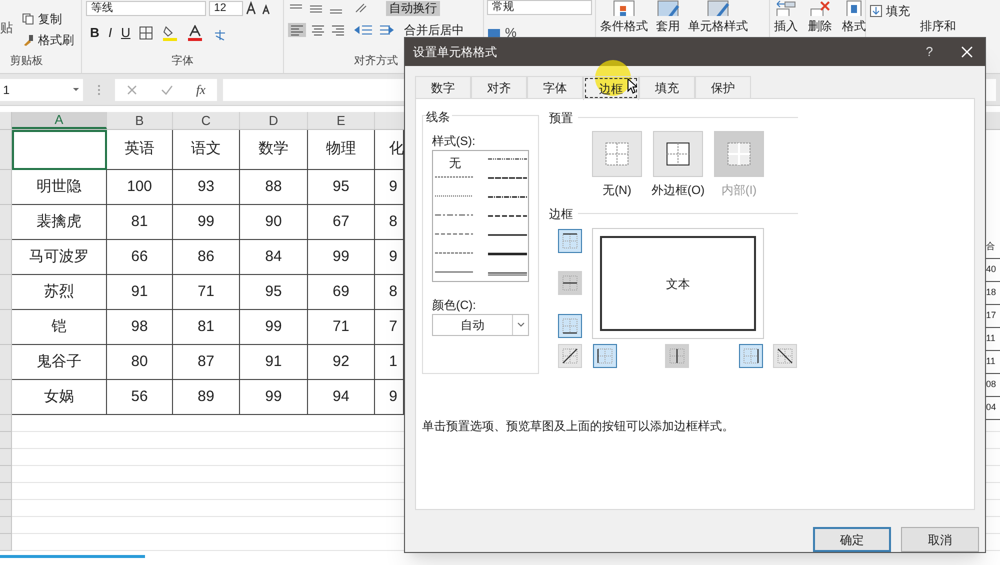 The width and height of the screenshot is (1000, 565). What do you see at coordinates (376, 61) in the screenshot?
I see `group-label: 对齐方式` at bounding box center [376, 61].